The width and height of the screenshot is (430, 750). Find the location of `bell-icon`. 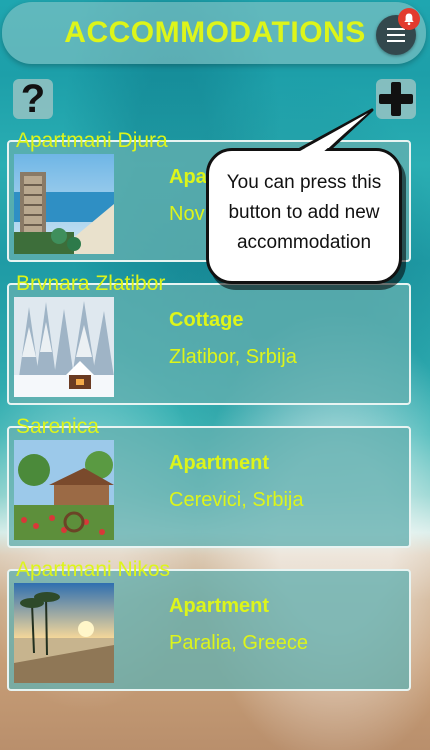

bell-icon is located at coordinates (409, 19).